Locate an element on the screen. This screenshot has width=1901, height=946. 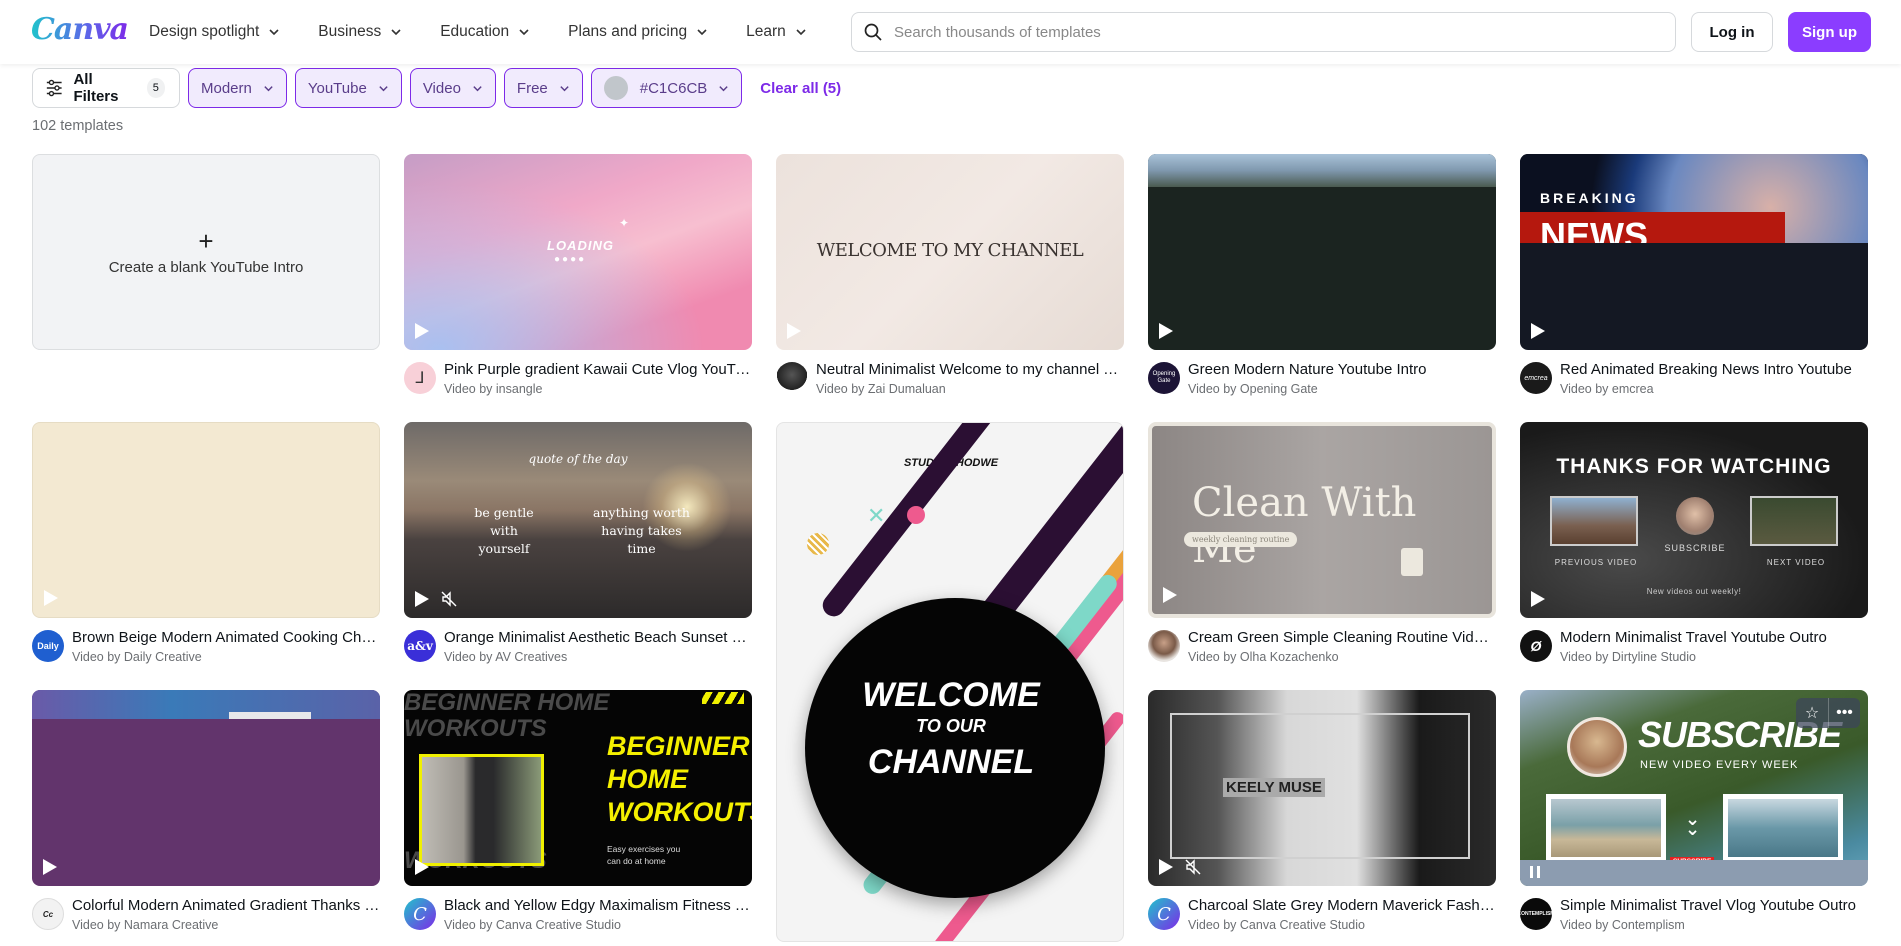
template-author: Video by AV Creatives is located at coordinates (598, 657).